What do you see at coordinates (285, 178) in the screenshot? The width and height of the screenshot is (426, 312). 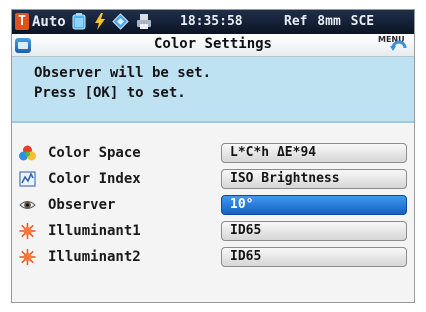 I see `setting-value: ISO Brightness` at bounding box center [285, 178].